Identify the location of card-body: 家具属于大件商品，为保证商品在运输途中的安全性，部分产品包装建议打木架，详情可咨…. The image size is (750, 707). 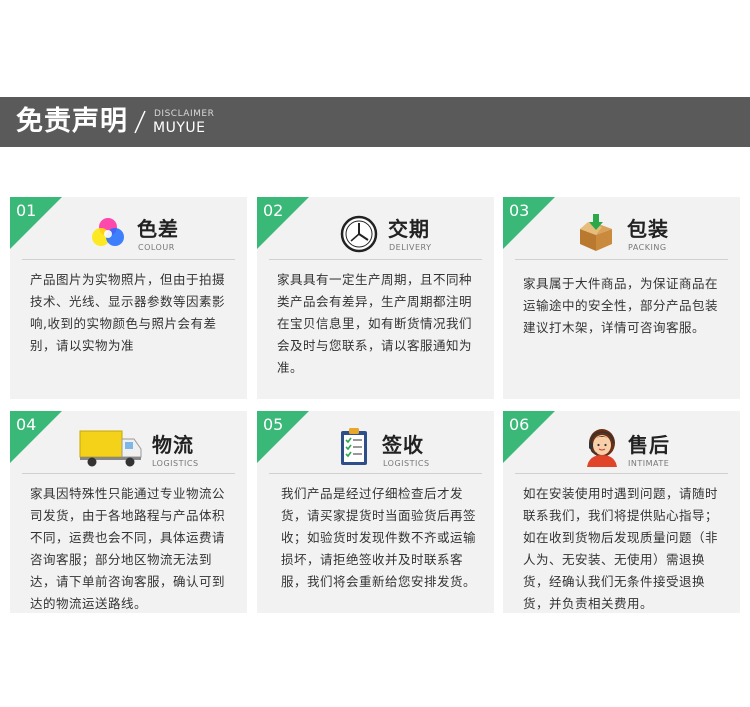
(621, 305).